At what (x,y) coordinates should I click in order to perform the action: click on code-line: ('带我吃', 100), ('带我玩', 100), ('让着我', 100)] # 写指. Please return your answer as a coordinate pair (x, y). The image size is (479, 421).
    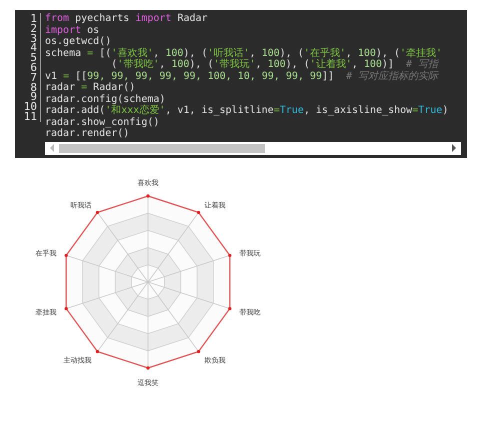
    Looking at the image, I should click on (275, 64).